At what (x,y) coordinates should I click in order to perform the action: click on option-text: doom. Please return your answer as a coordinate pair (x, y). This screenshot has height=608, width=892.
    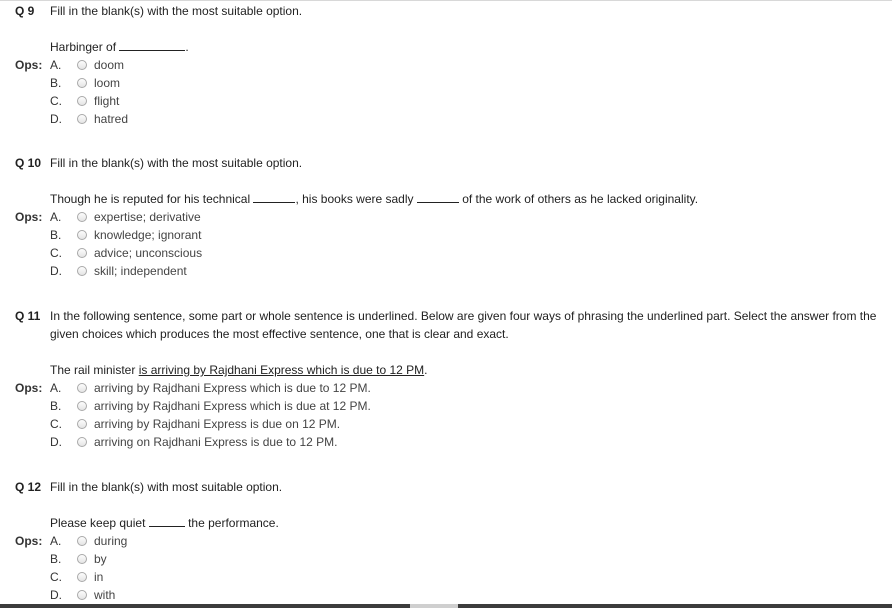
    Looking at the image, I should click on (109, 65).